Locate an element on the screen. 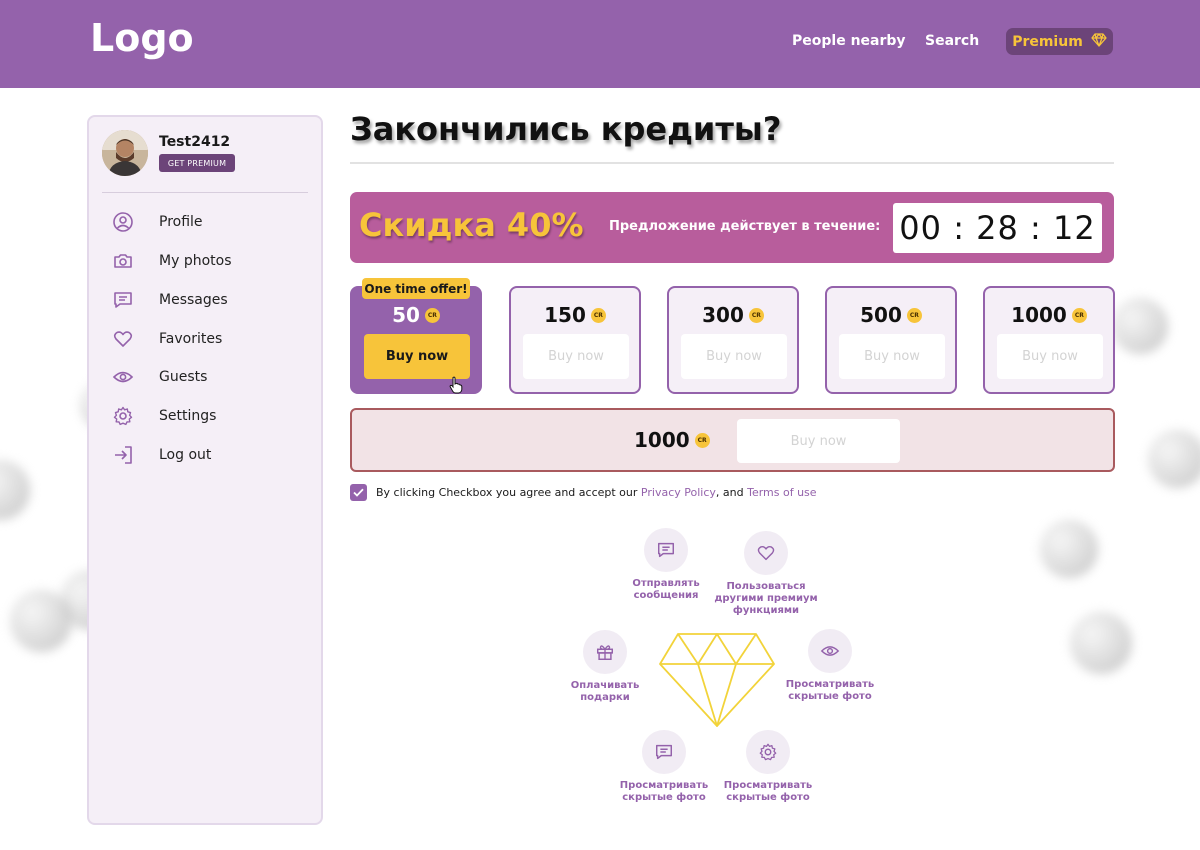 The image size is (1200, 850). sidebar-item-settings: Settings is located at coordinates (206, 416).